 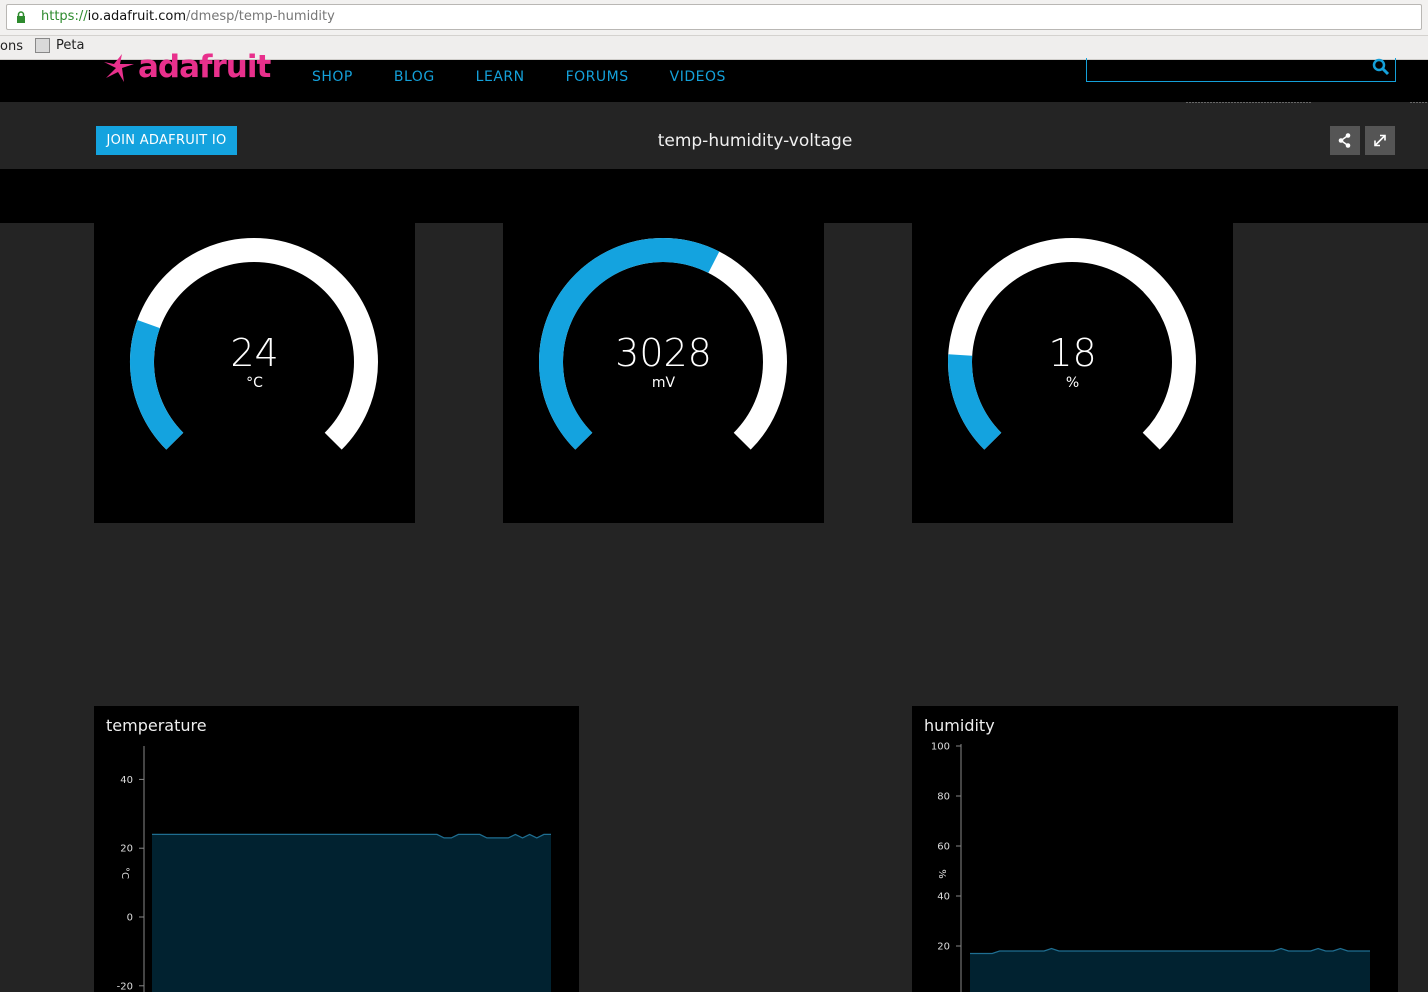 I want to click on y-tick-label: 80, so click(x=943, y=797).